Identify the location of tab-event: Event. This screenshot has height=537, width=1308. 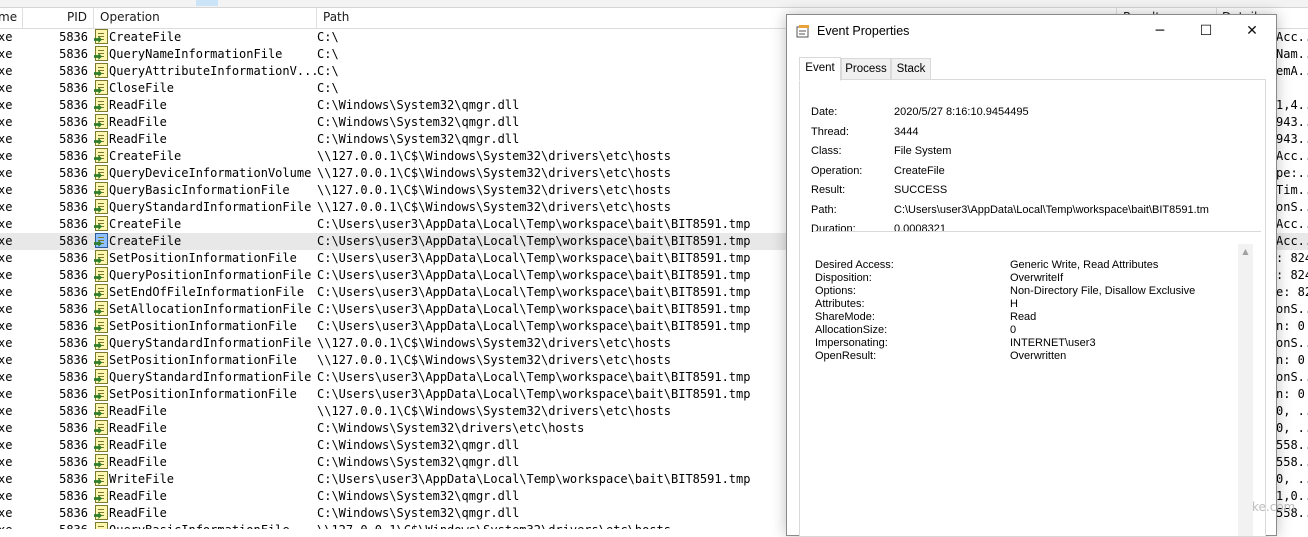
(820, 69).